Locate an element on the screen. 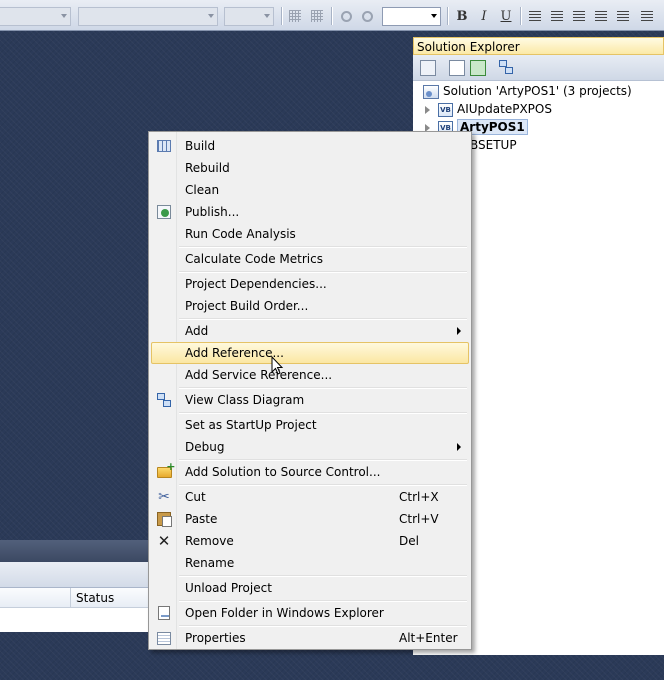 Image resolution: width=664 pixels, height=680 pixels. menu-item-label: Run Code Analysis is located at coordinates (240, 234).